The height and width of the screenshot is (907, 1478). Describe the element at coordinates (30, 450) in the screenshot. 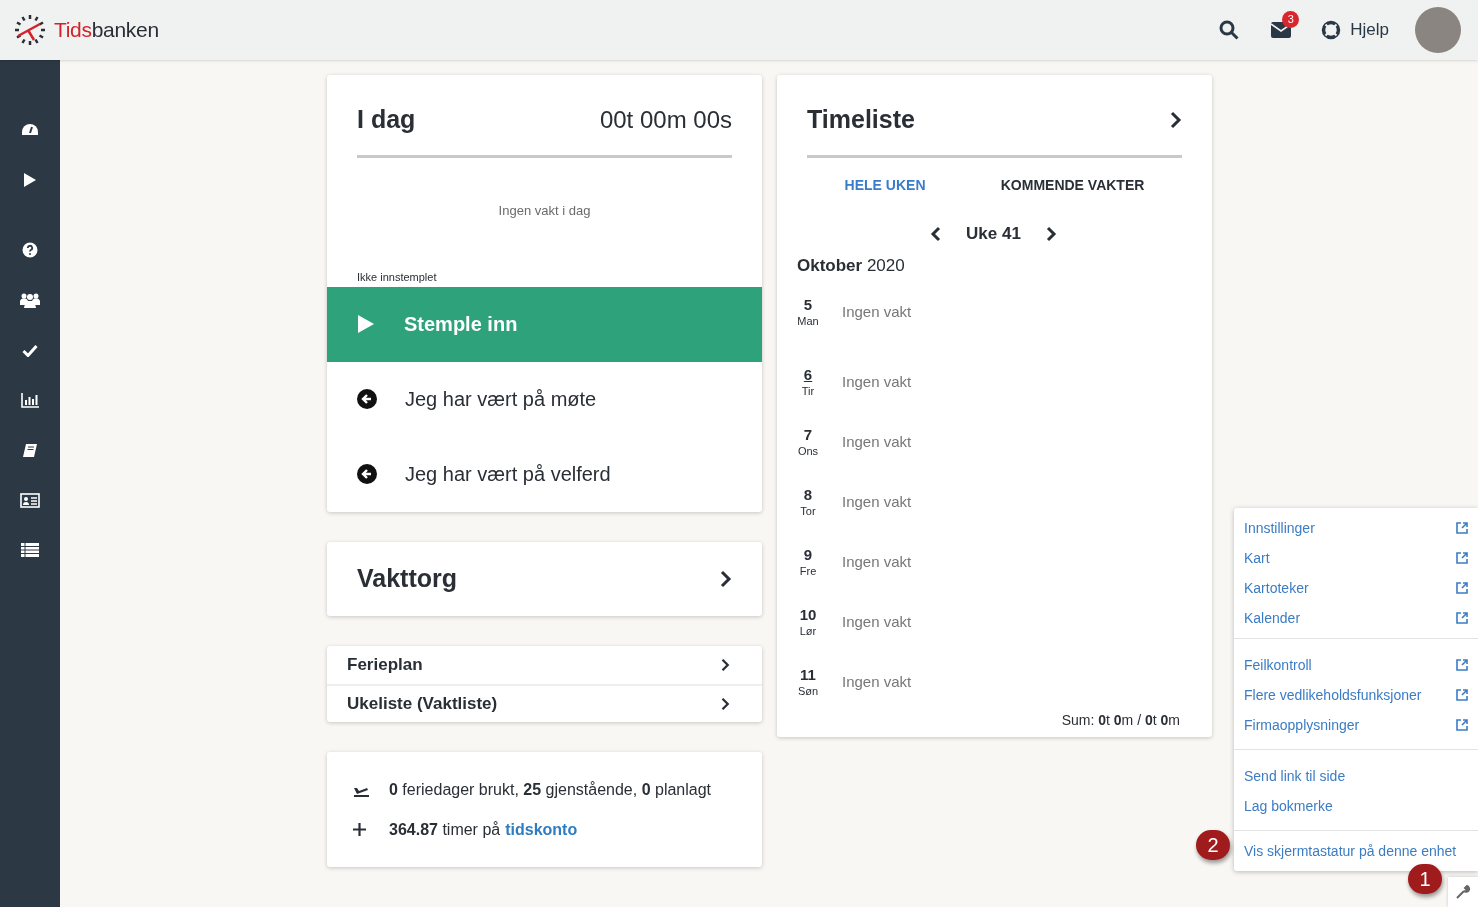

I see `book-icon` at that location.